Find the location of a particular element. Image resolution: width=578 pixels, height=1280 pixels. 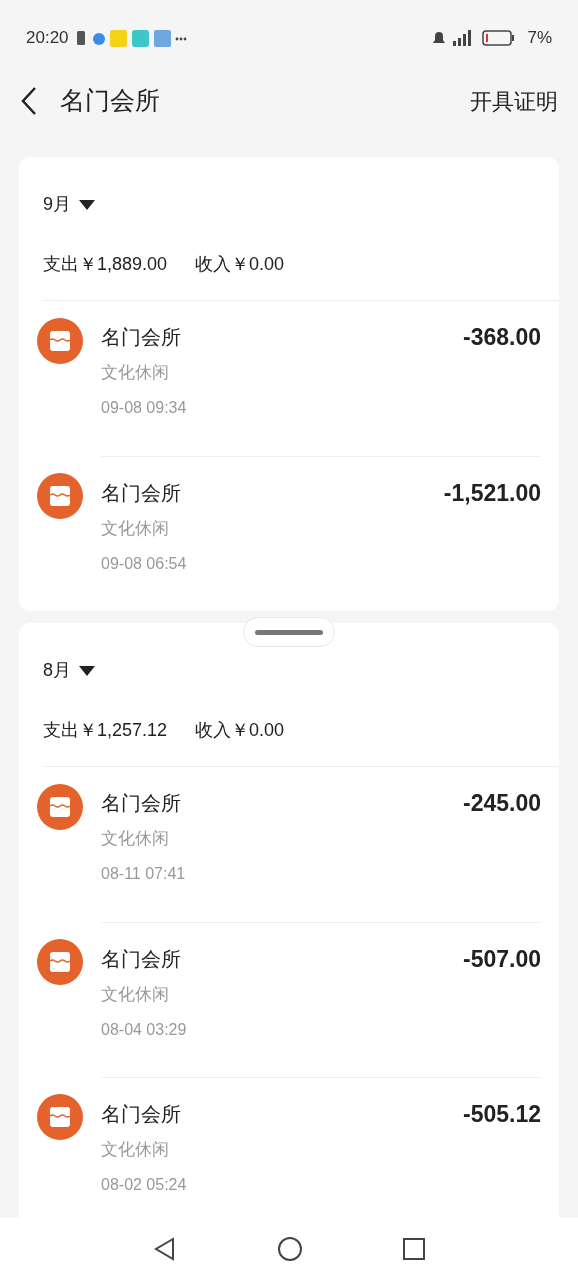

transaction-time: 08-11 07:41 is located at coordinates (143, 874).